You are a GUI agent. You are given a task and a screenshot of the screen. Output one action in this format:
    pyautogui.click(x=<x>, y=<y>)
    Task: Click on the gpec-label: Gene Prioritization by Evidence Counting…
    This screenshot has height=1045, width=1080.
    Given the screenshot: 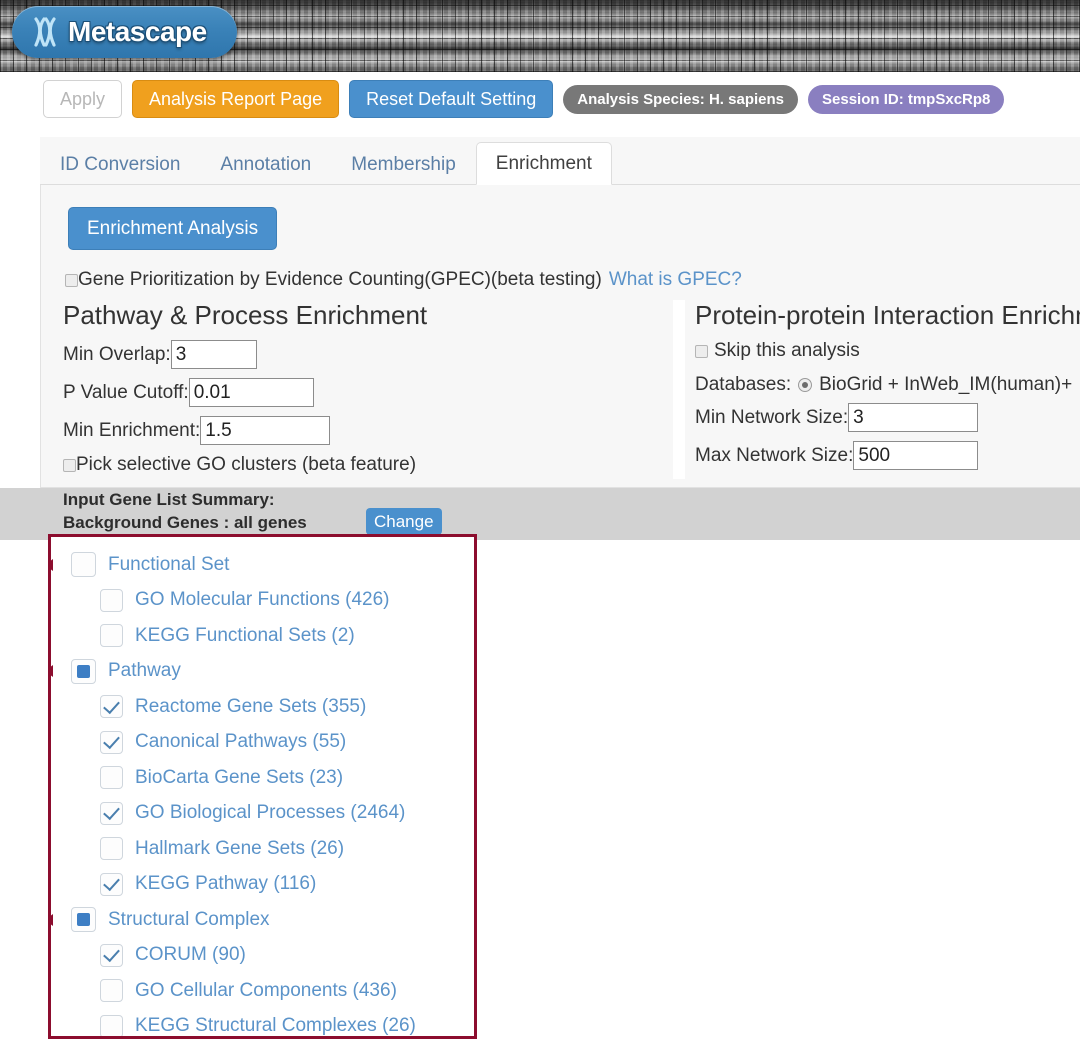 What is the action you would take?
    pyautogui.click(x=340, y=279)
    